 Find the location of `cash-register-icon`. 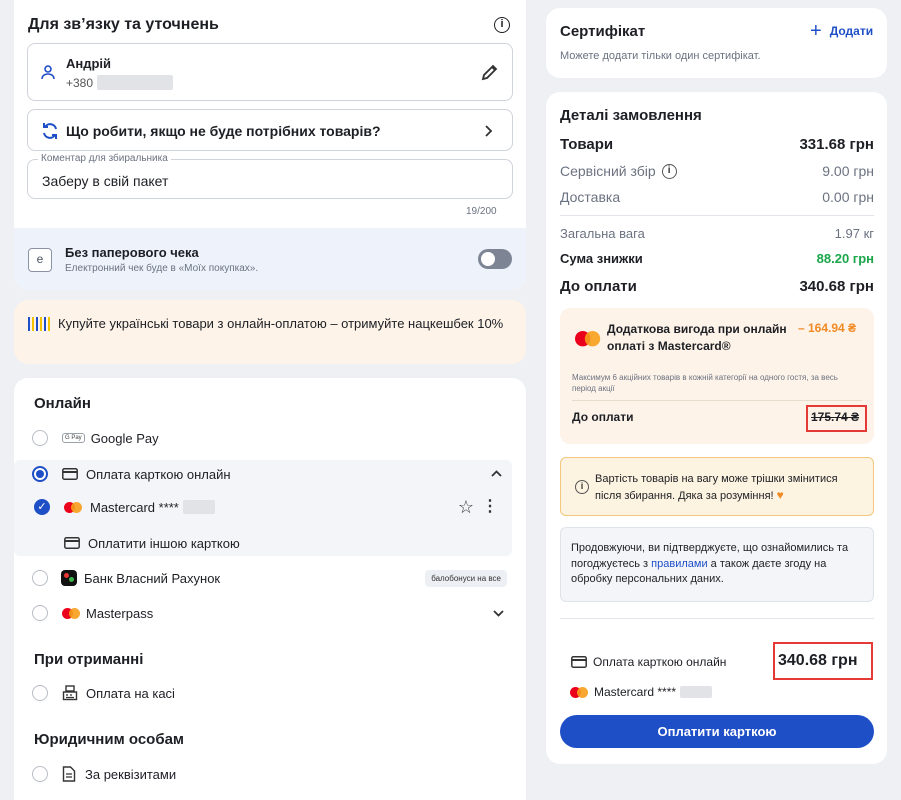

cash-register-icon is located at coordinates (70, 693).